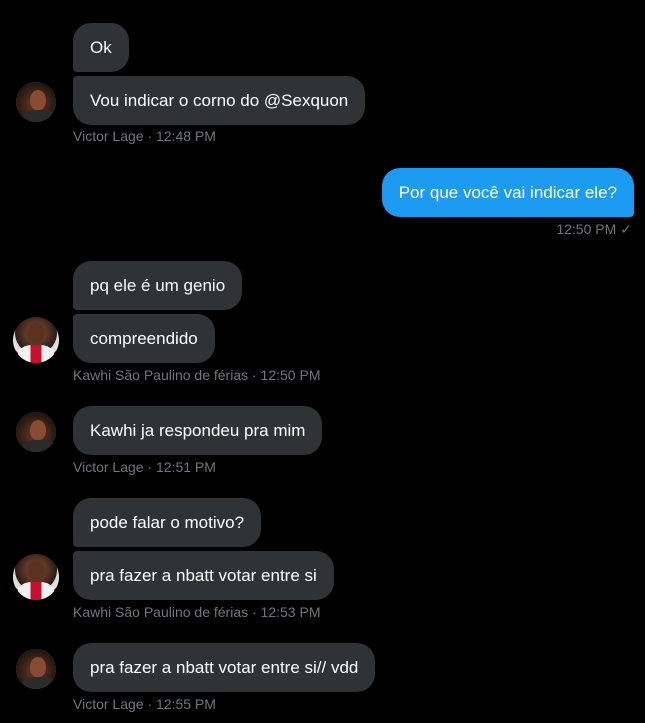 The image size is (645, 723). I want to click on message-text: compreendido, so click(144, 338).